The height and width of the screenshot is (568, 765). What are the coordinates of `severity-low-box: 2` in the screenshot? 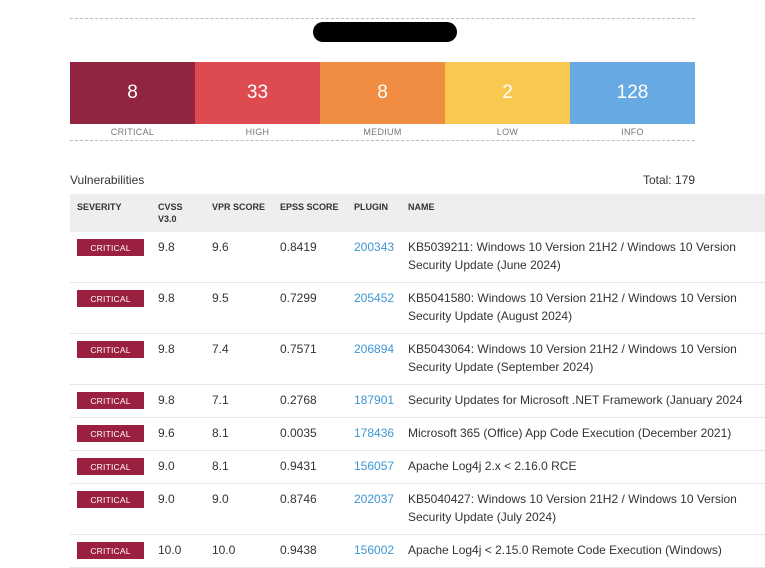 It's located at (507, 93).